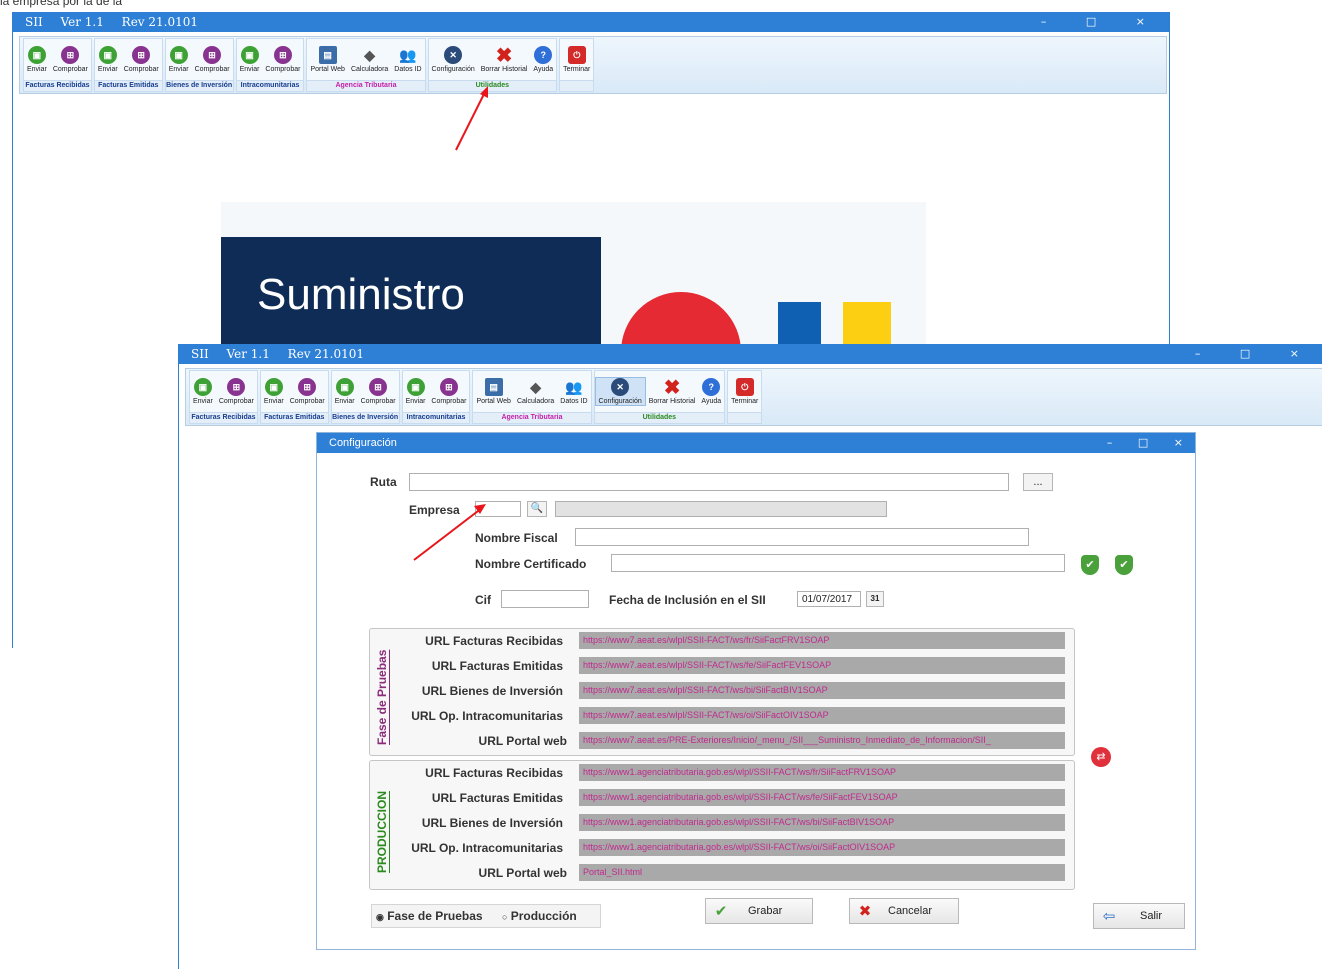  I want to click on grabar-button: ✔ Grabar, so click(759, 911).